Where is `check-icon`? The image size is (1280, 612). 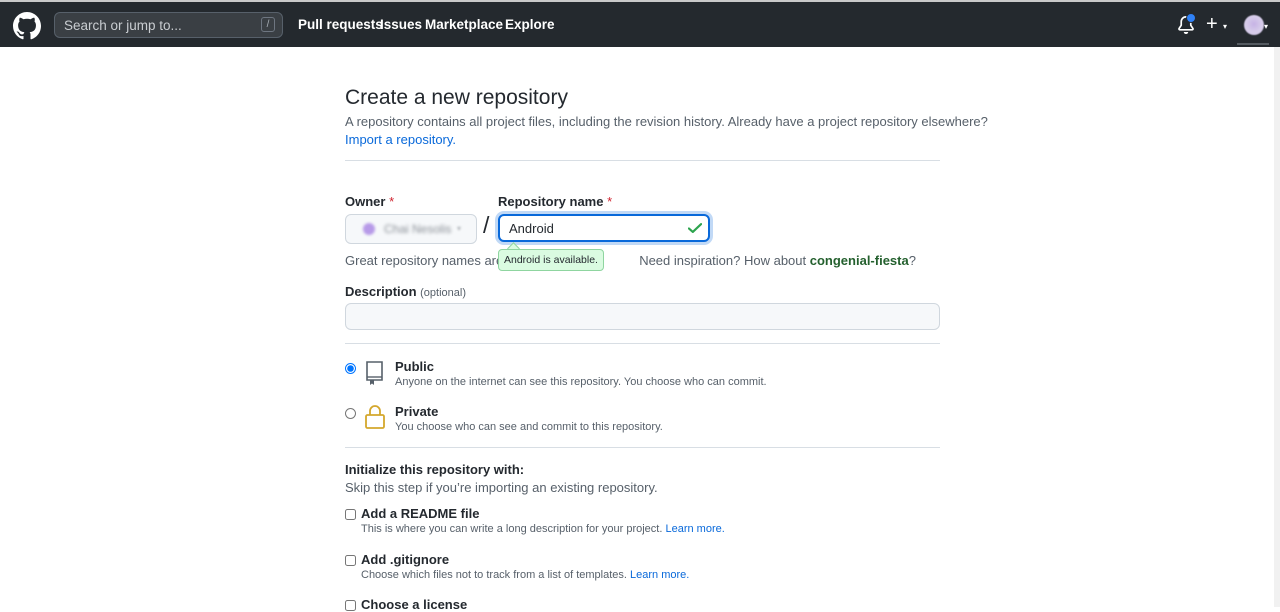 check-icon is located at coordinates (695, 228).